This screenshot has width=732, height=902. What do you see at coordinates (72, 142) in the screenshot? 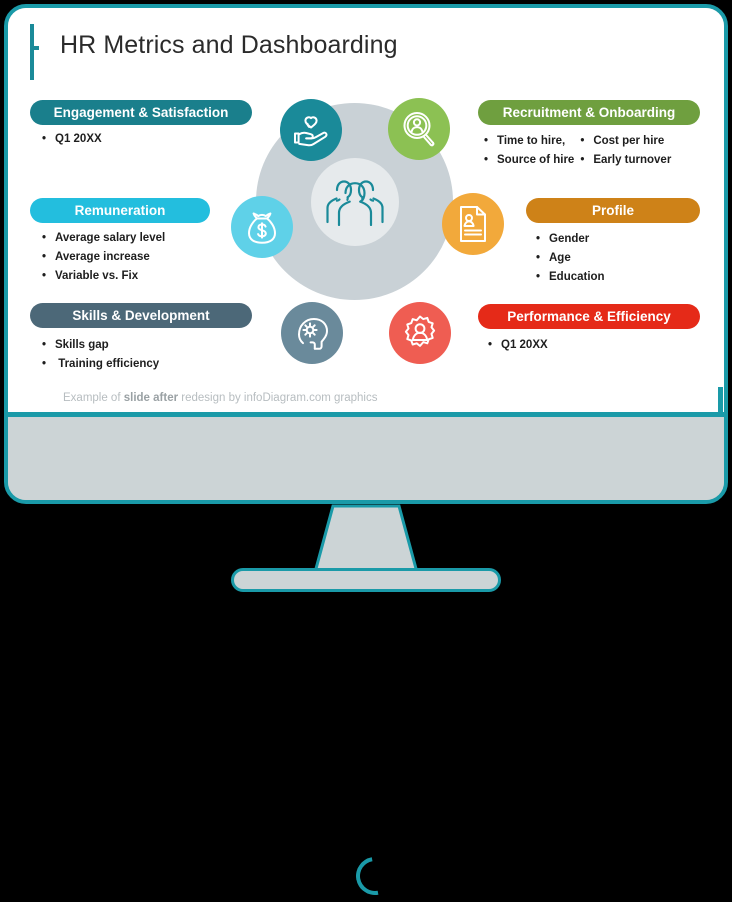
I see `bullets-engagement: Q1 20XX` at bounding box center [72, 142].